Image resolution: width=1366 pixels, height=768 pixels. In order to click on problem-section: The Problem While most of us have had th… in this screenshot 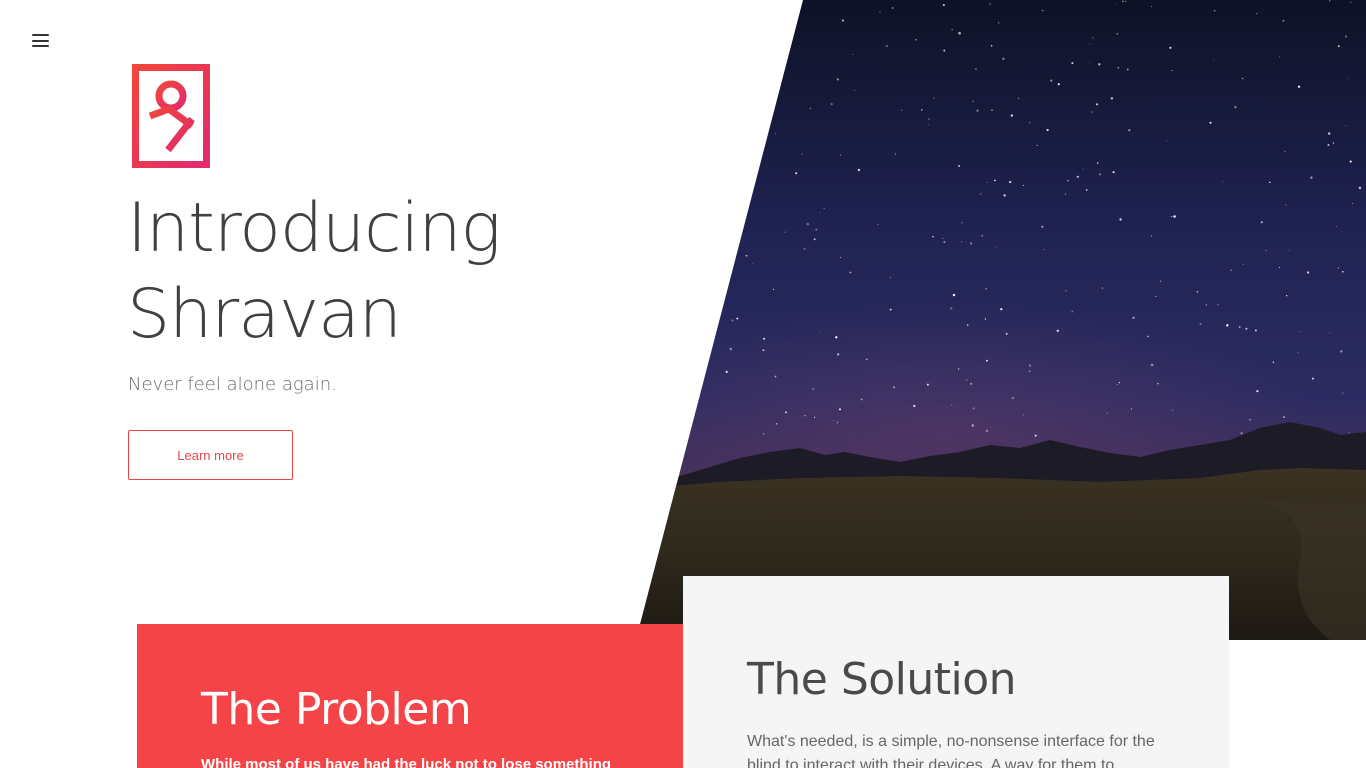, I will do `click(410, 696)`.